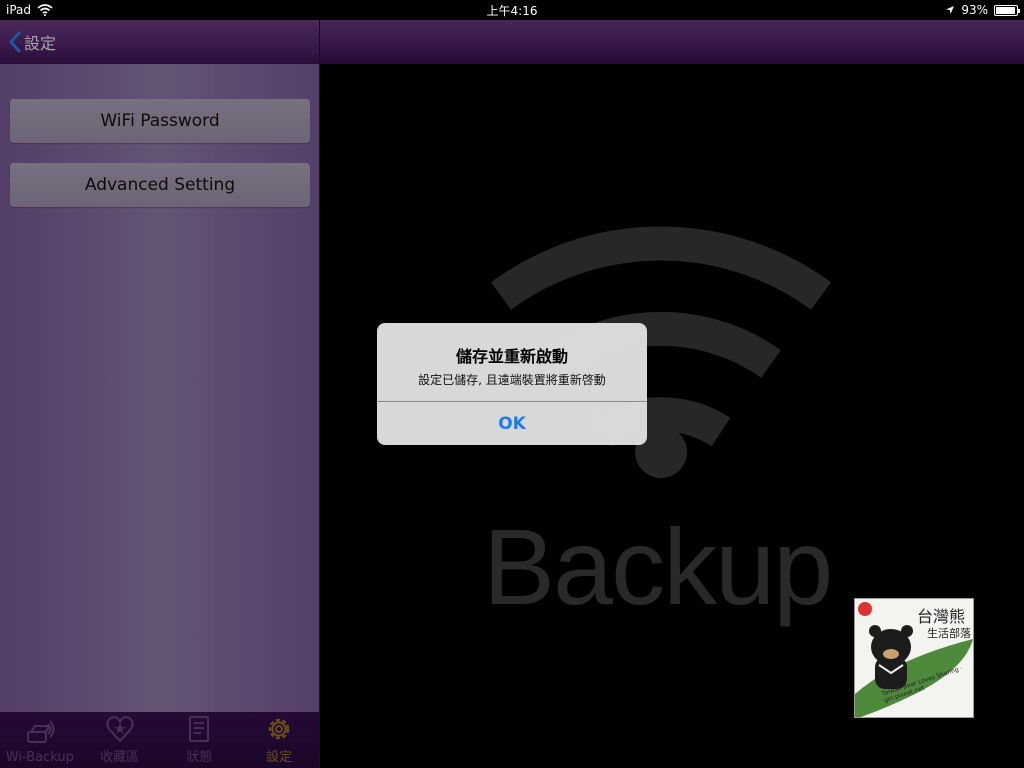 Image resolution: width=1024 pixels, height=768 pixels. I want to click on status-bar: iPad 上午4:16 93%, so click(512, 10).